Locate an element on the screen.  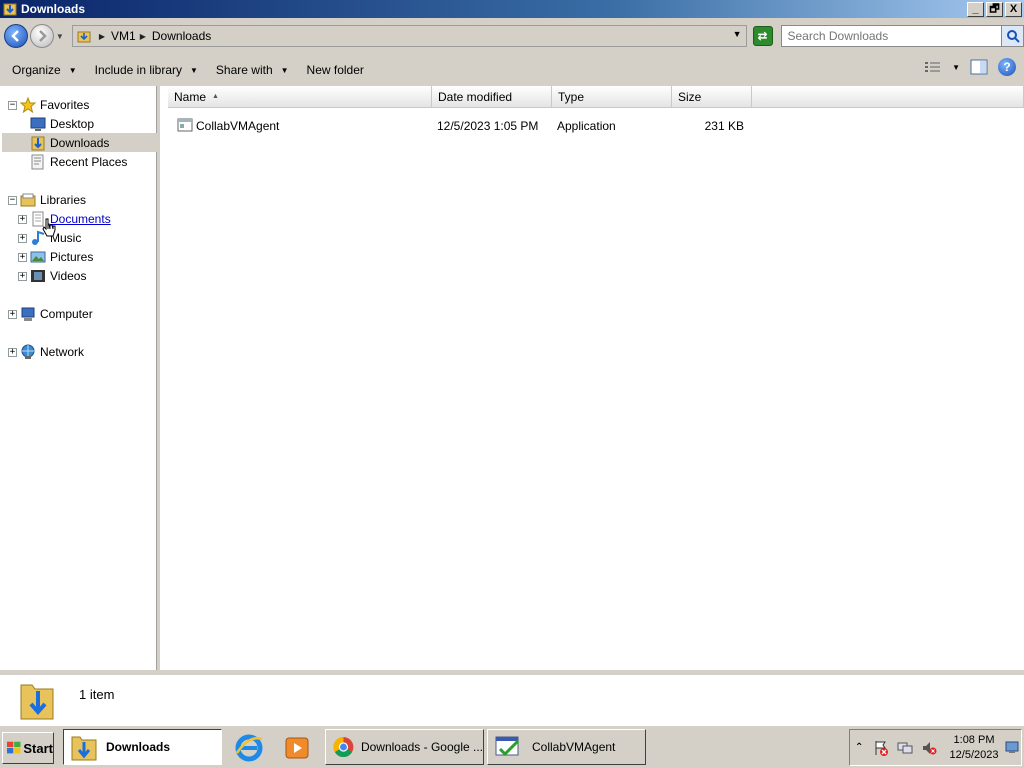
expand-videos-icon: + is located at coordinates (22, 276).